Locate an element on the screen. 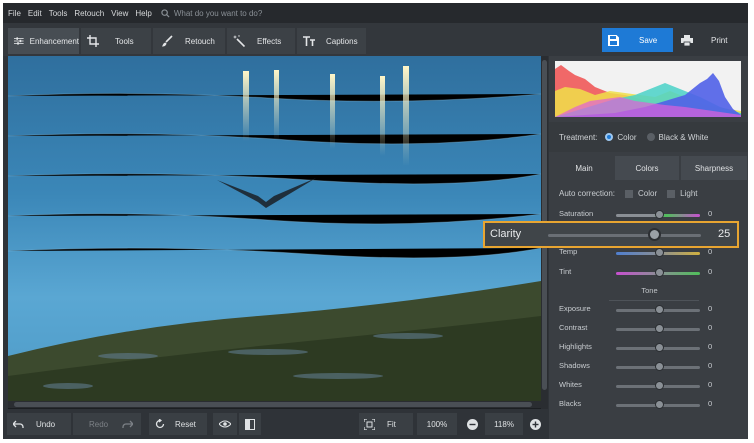 Image resolution: width=754 pixels, height=443 pixels. treatment-bw-radio is located at coordinates (650, 137).